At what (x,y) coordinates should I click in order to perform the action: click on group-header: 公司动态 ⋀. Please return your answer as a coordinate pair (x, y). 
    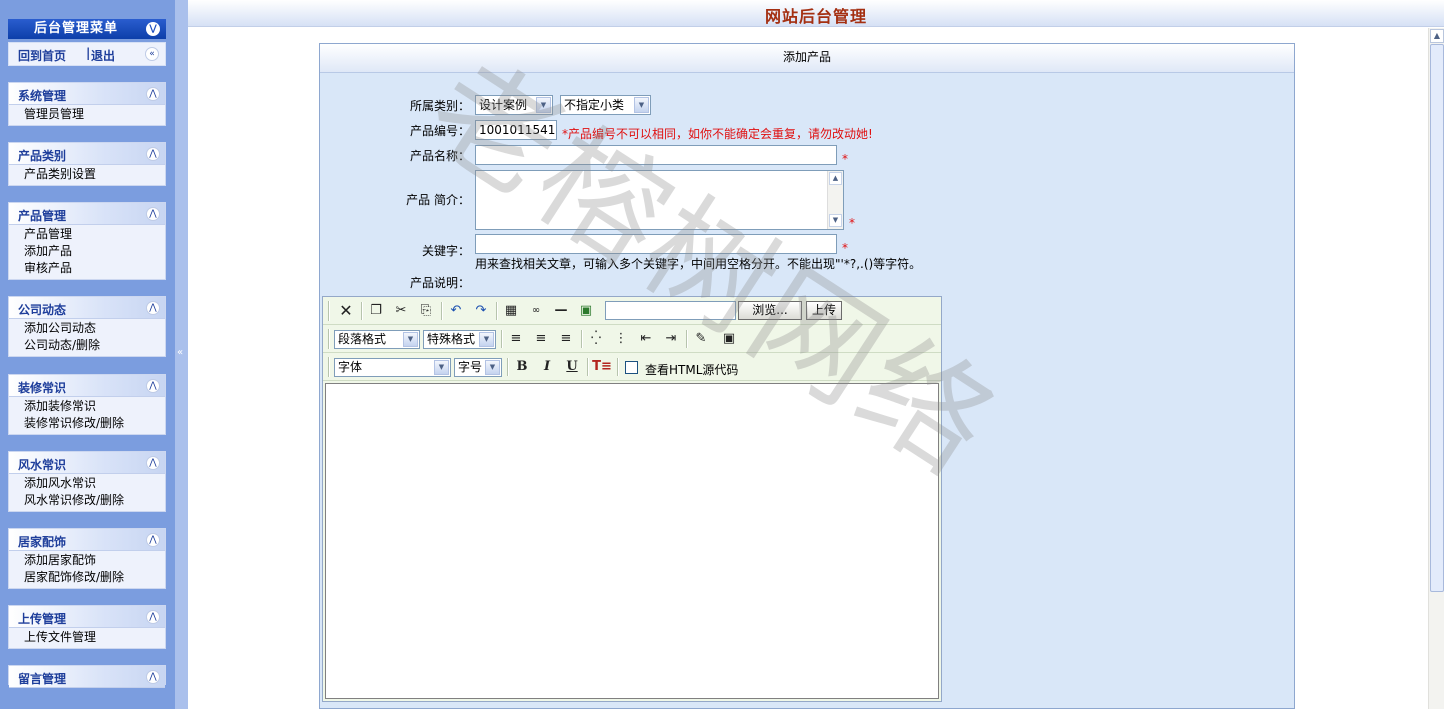
    Looking at the image, I should click on (87, 308).